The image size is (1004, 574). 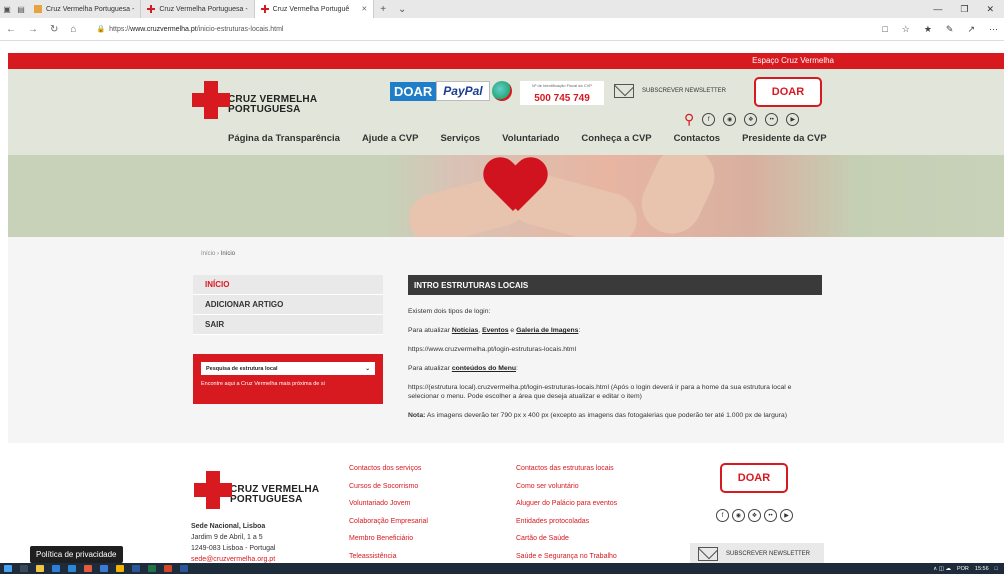 What do you see at coordinates (33, 29) in the screenshot?
I see `forward-icon: →` at bounding box center [33, 29].